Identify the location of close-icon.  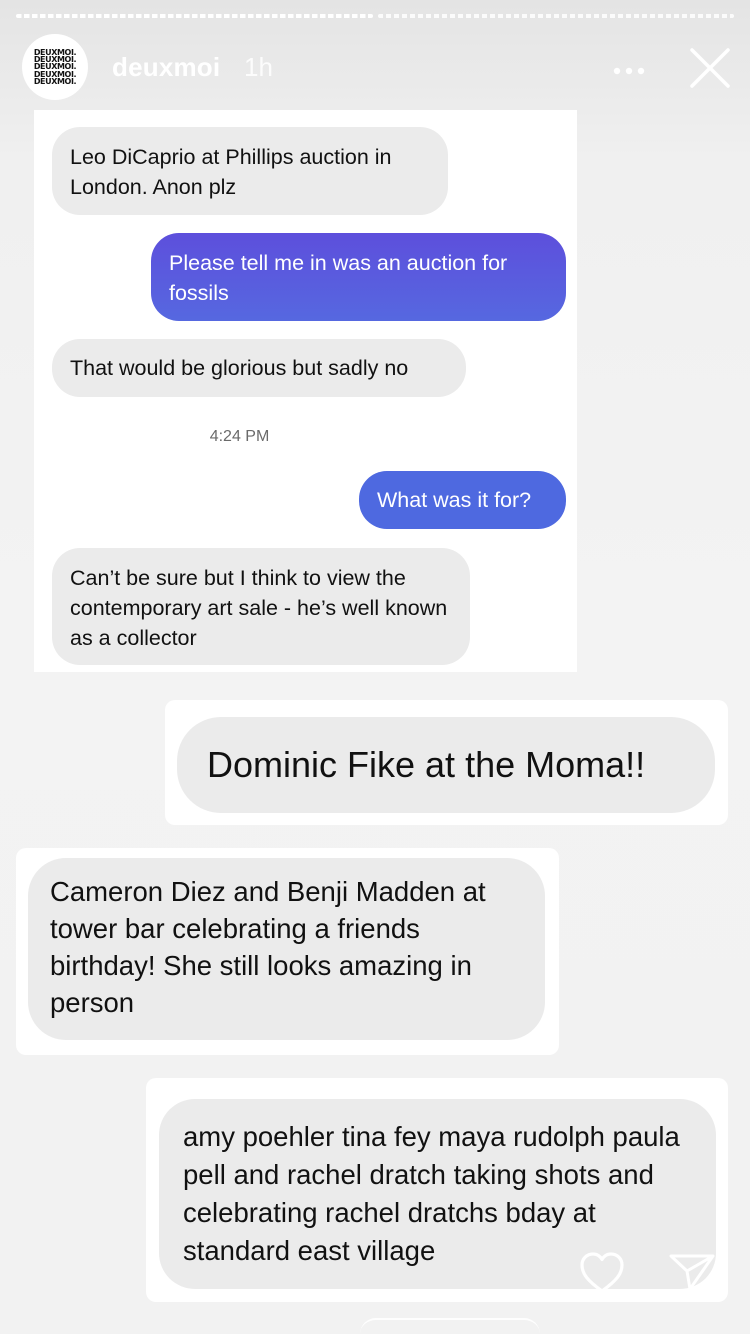
(710, 68).